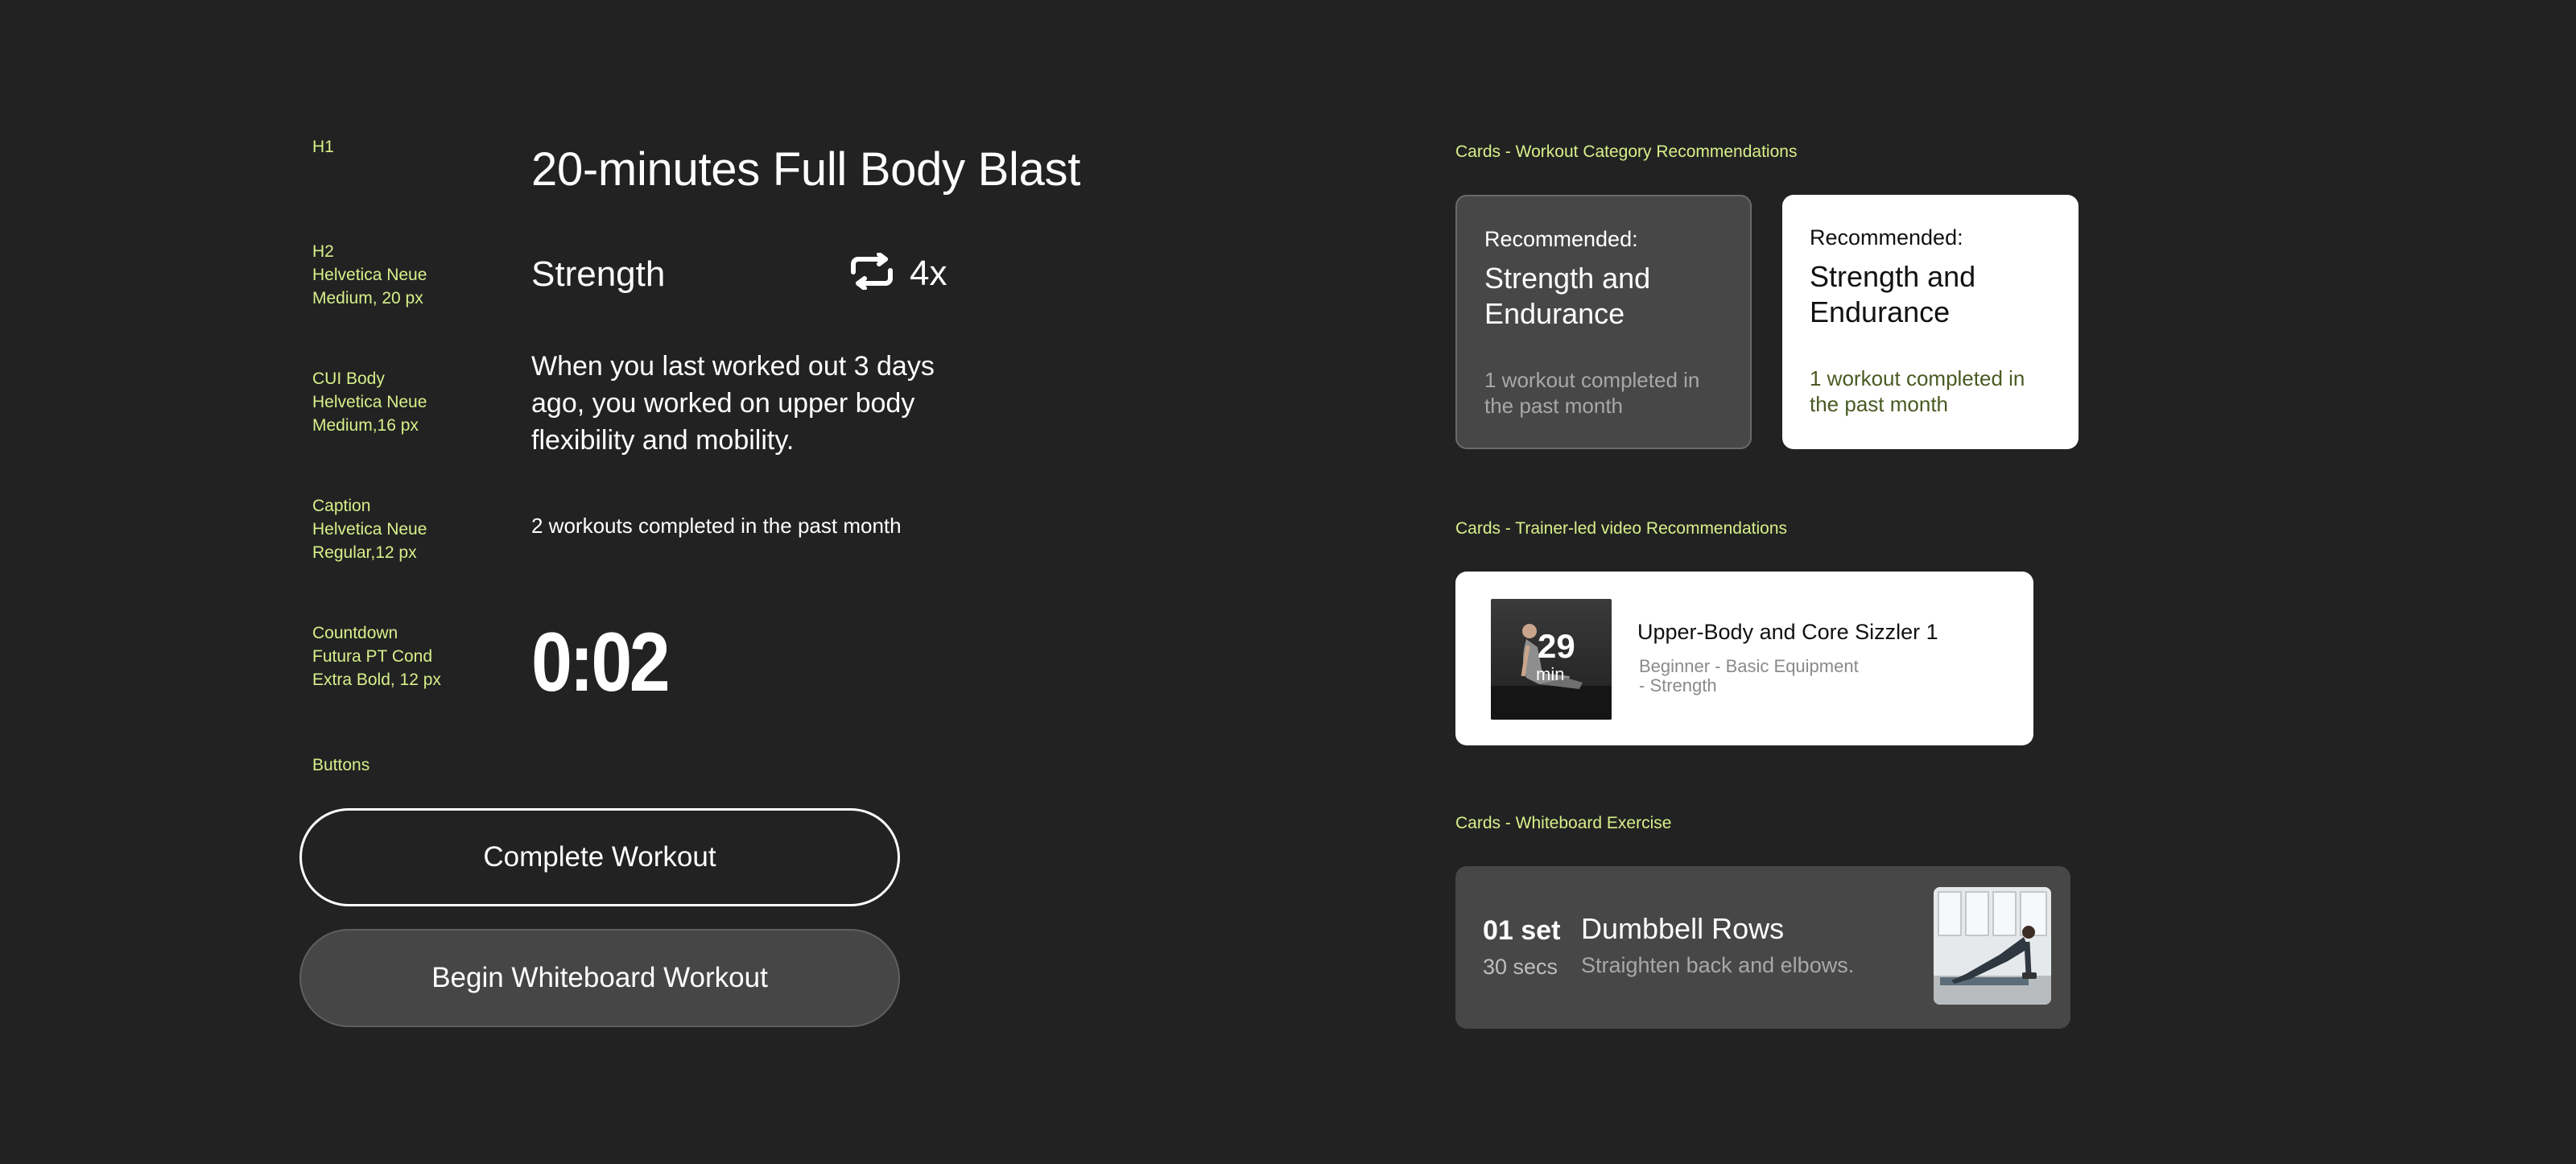 Image resolution: width=2576 pixels, height=1164 pixels. I want to click on repeat-icon, so click(871, 273).